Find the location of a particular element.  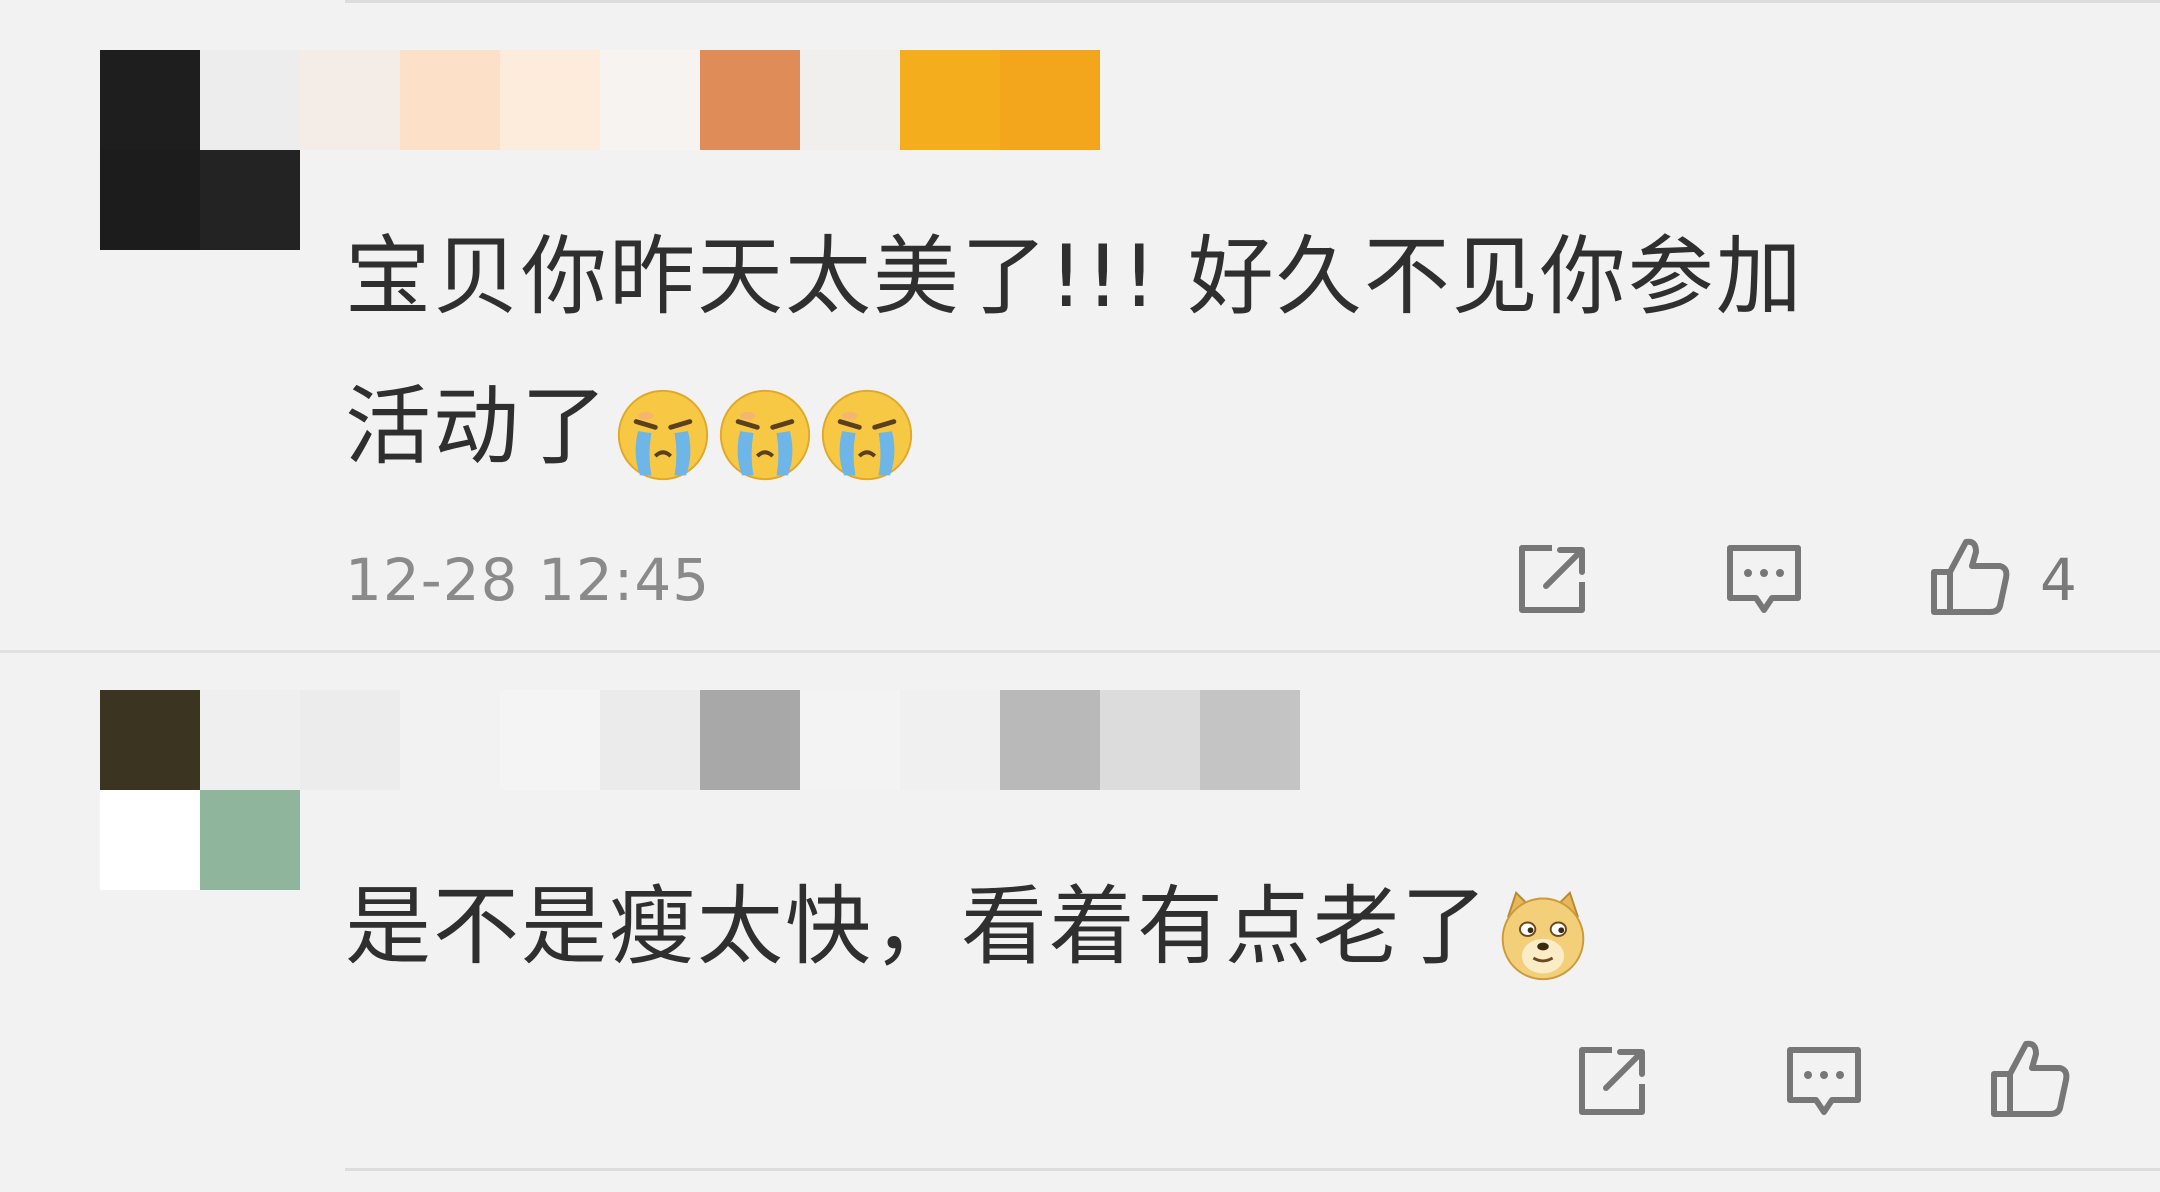

comment-text-content: 是不是瘦太快，看着有点老了 is located at coordinates (917, 927).